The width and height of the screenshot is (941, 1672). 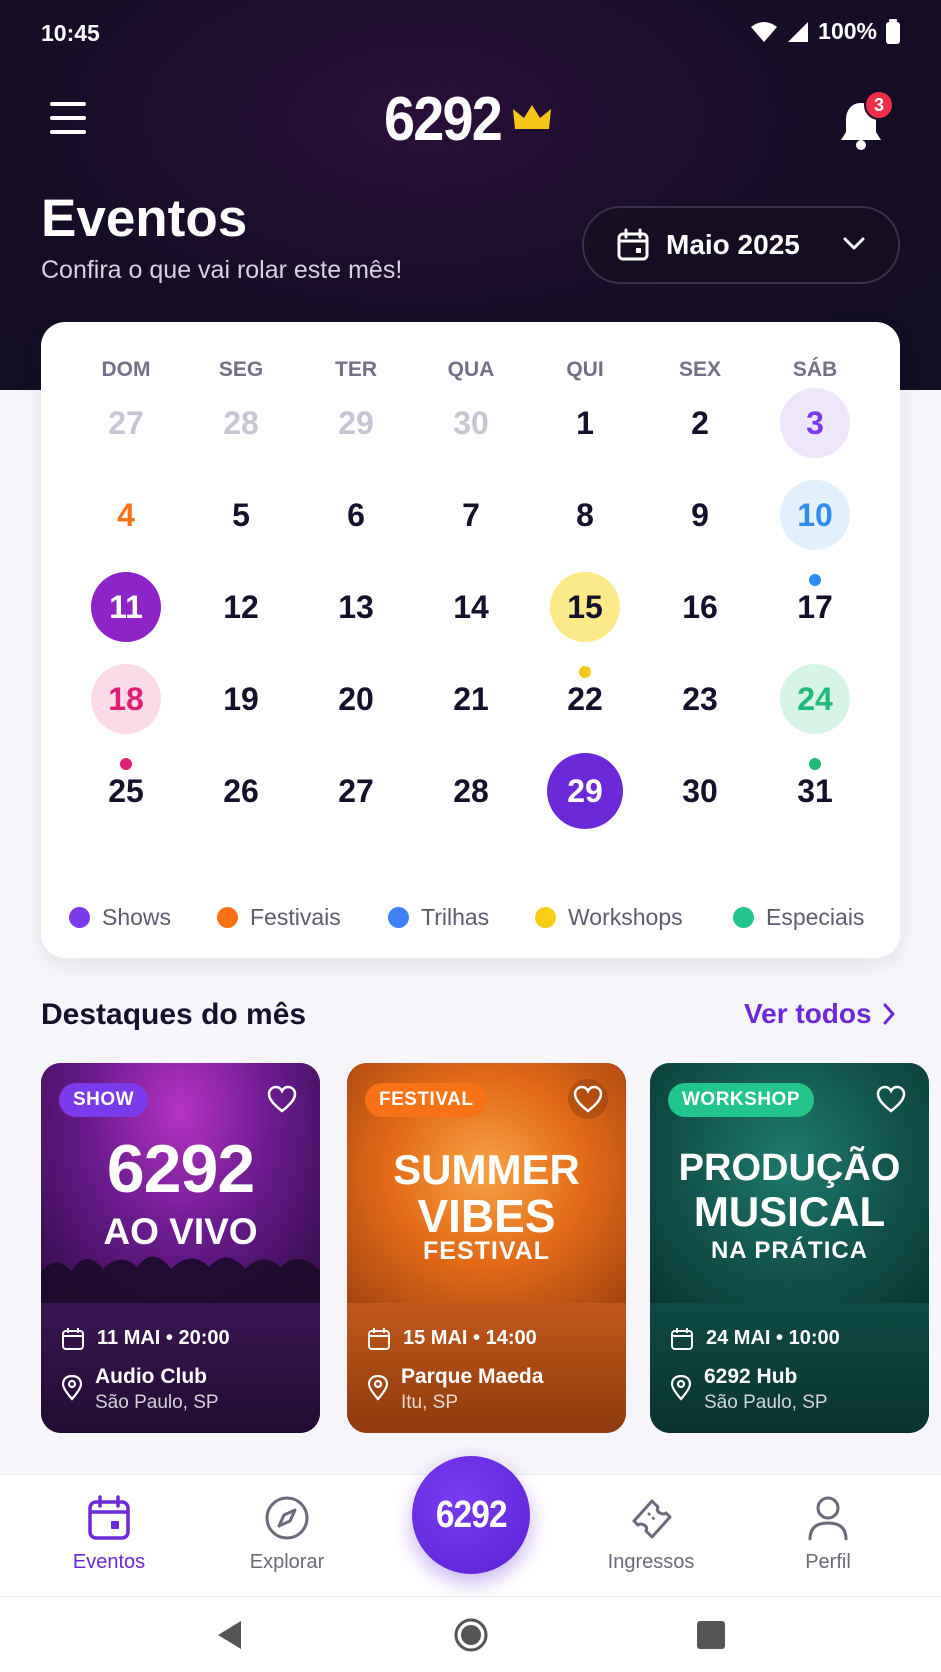 What do you see at coordinates (126, 607) in the screenshot?
I see `calendar-day-event-show: 11` at bounding box center [126, 607].